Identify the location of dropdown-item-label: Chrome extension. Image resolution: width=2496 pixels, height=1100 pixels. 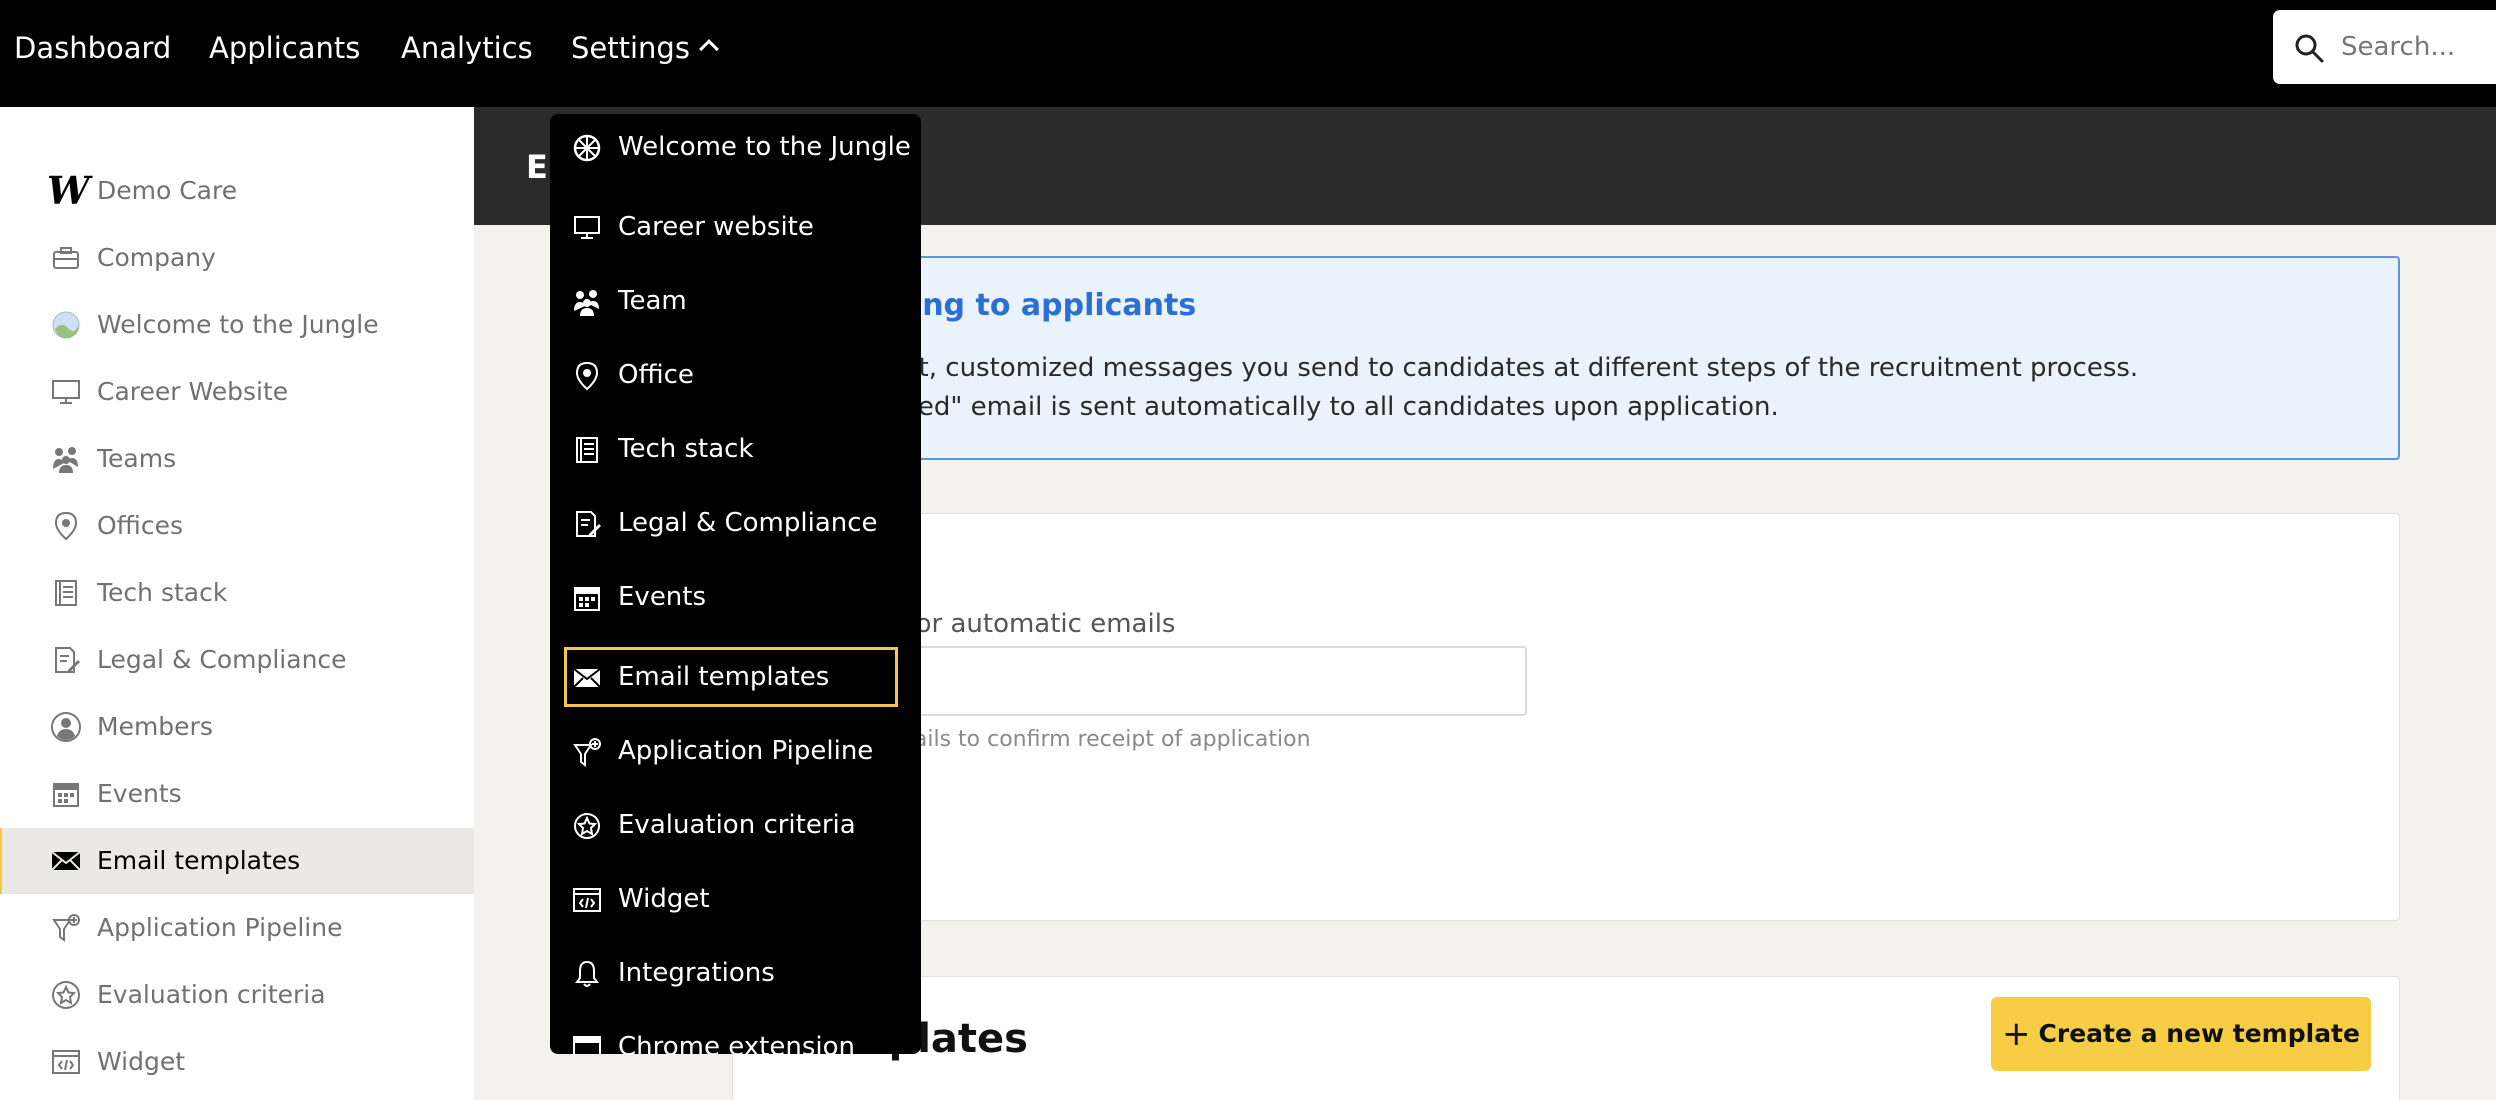
(736, 1043).